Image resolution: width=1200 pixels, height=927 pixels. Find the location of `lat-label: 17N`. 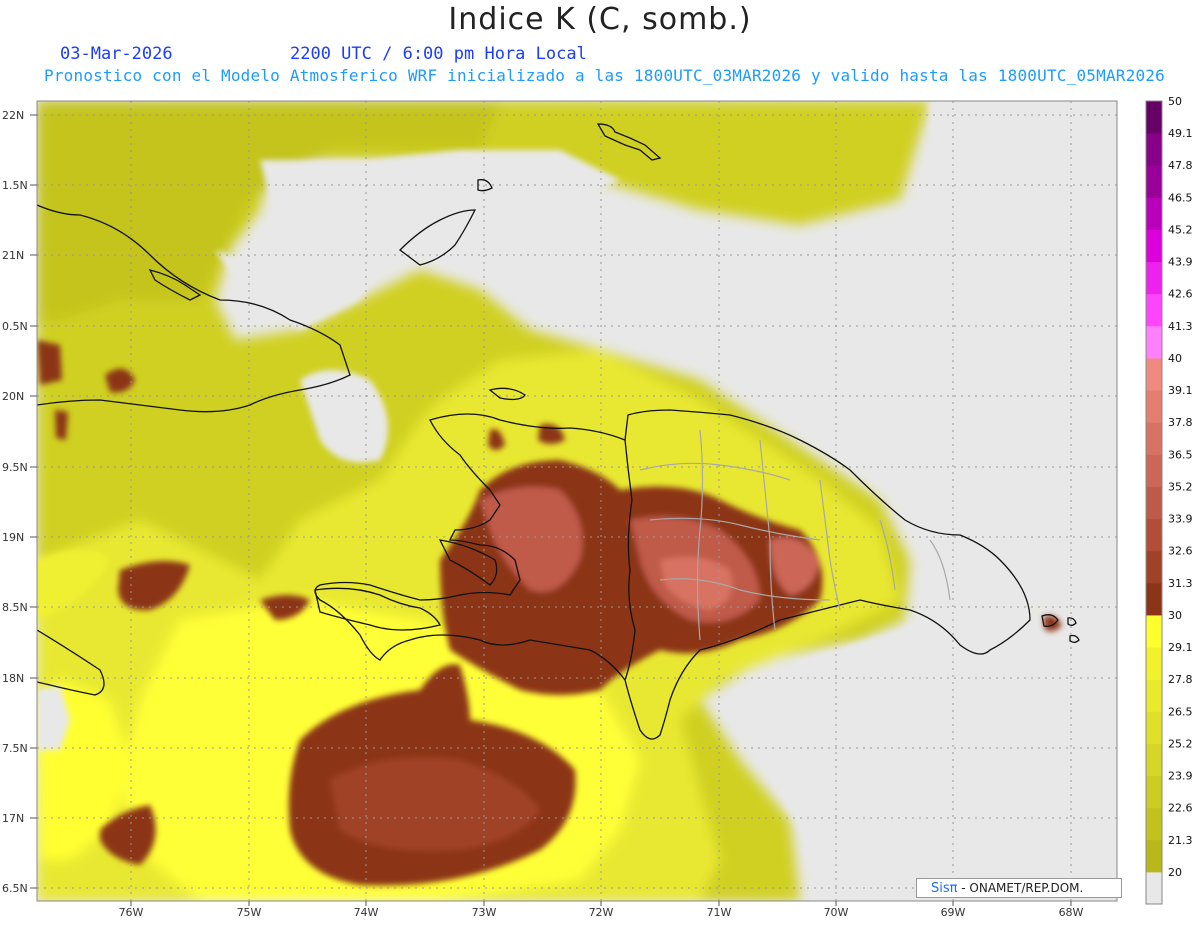

lat-label: 17N is located at coordinates (13, 818).